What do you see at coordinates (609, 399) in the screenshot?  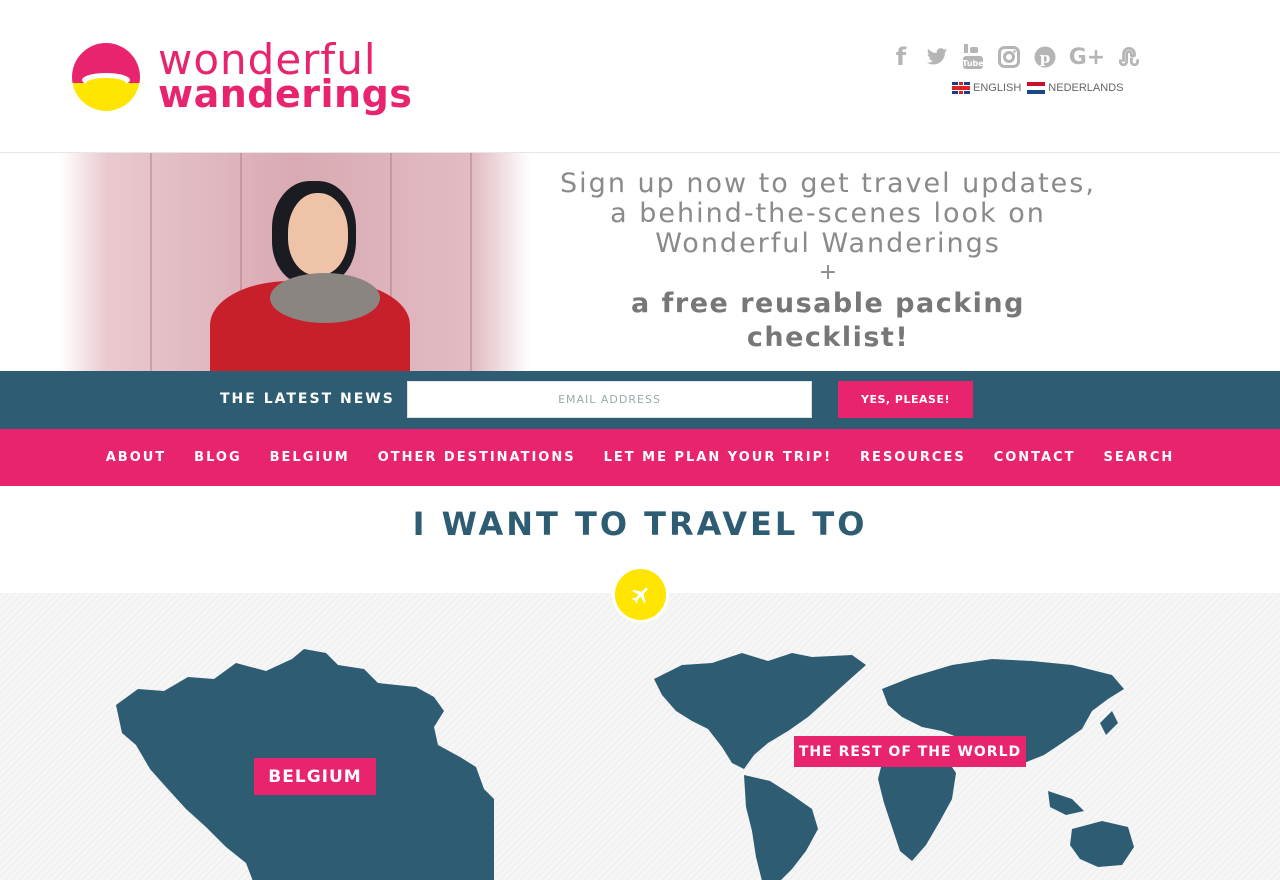 I see `email-field` at bounding box center [609, 399].